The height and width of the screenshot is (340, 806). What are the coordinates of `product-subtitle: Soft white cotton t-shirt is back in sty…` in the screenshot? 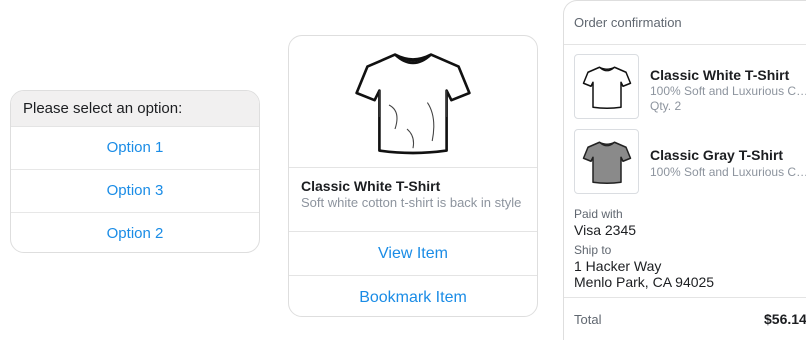 It's located at (411, 202).